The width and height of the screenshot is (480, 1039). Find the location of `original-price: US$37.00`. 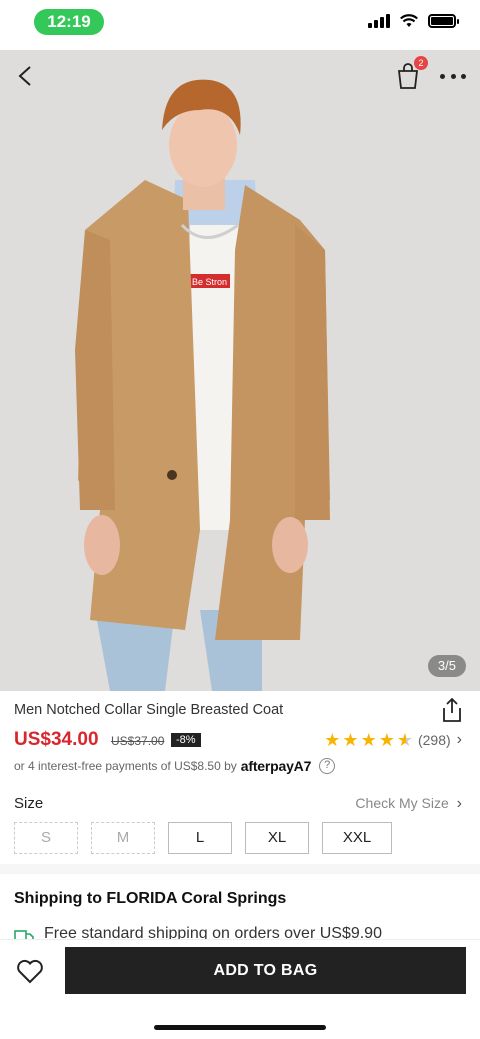

original-price: US$37.00 is located at coordinates (138, 741).